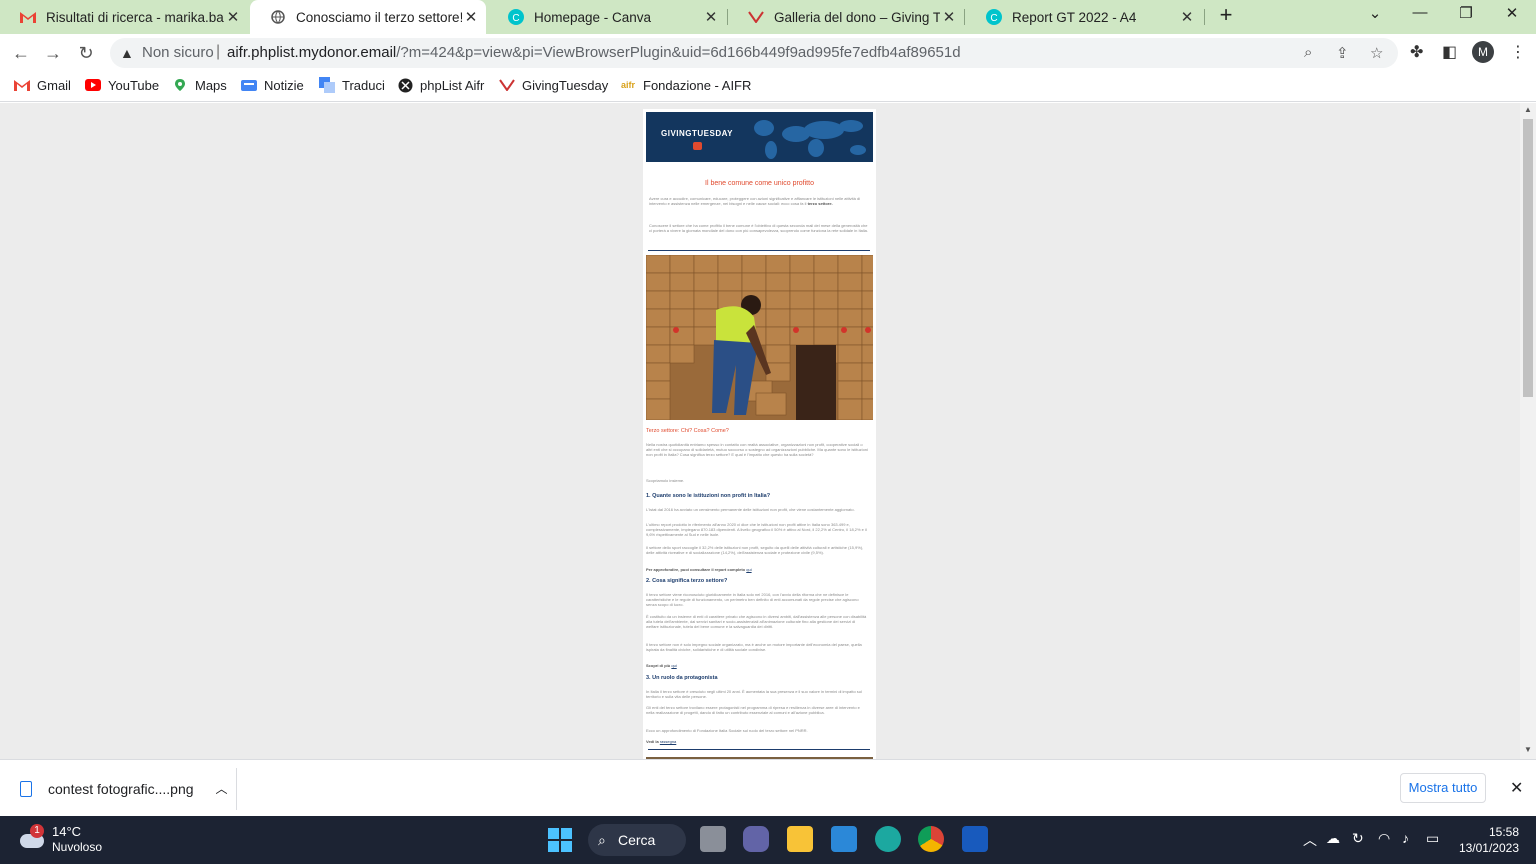 The width and height of the screenshot is (1536, 864). I want to click on bookmark-label: phpList Aifr, so click(452, 85).